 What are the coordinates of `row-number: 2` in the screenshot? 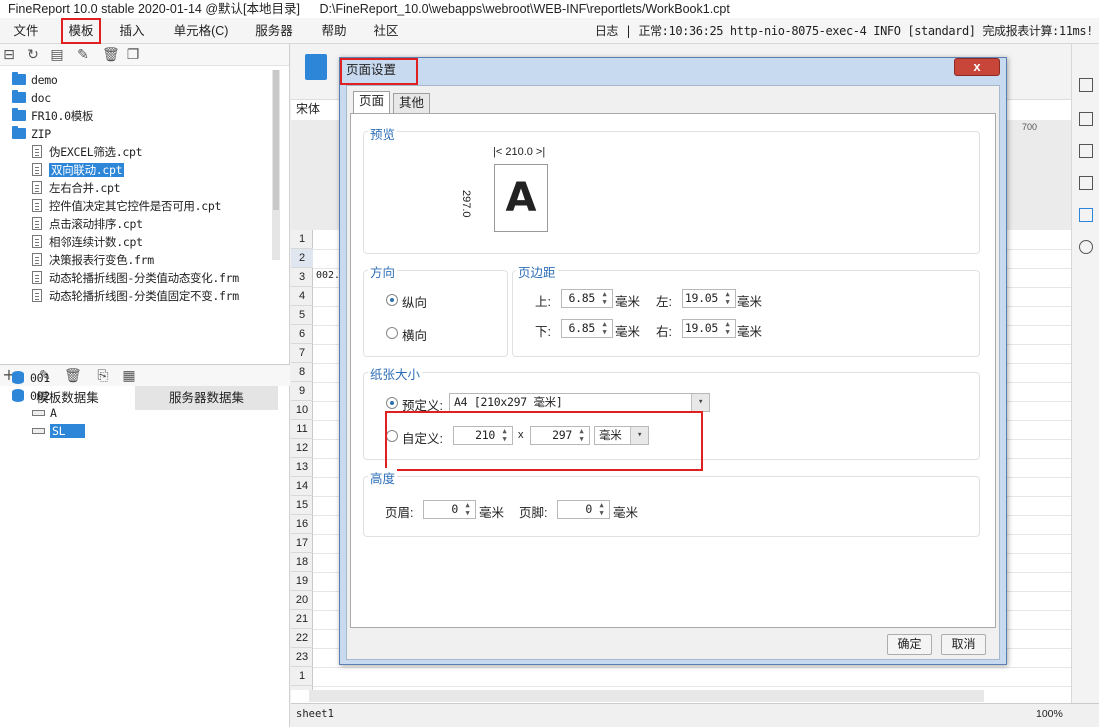 It's located at (302, 258).